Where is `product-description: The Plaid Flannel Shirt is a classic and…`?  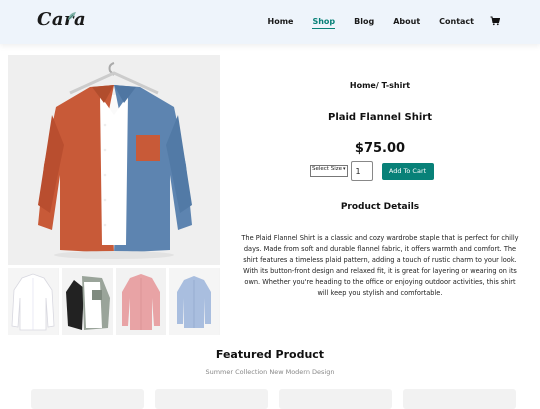 product-description: The Plaid Flannel Shirt is a classic and… is located at coordinates (380, 265).